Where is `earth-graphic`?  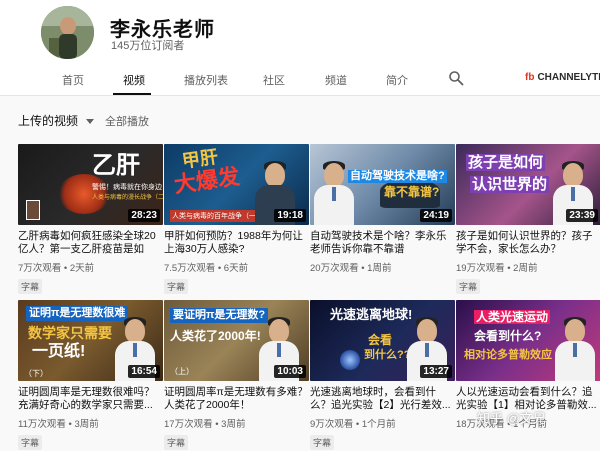
earth-graphic is located at coordinates (350, 360).